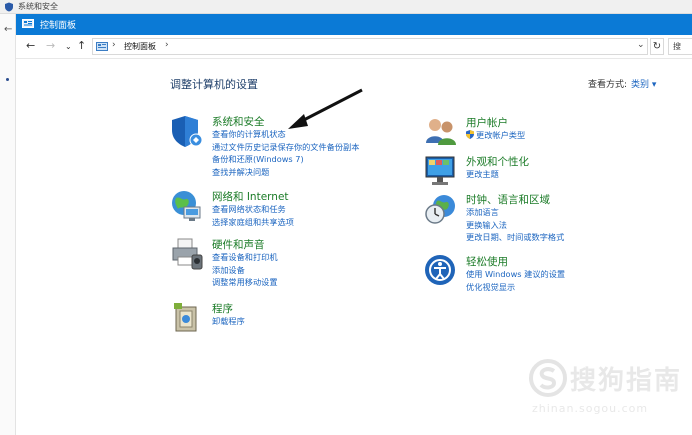  What do you see at coordinates (7, 79) in the screenshot?
I see `bullet-icon` at bounding box center [7, 79].